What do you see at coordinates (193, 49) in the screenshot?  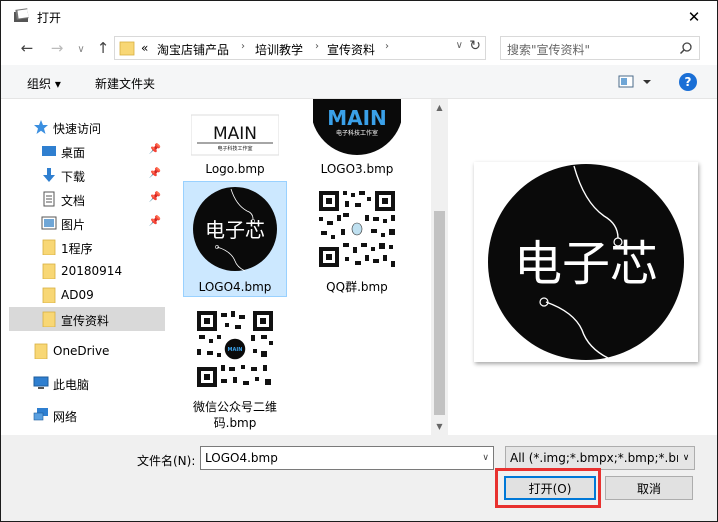 I see `breadcrumb-item: 淘宝店铺产品` at bounding box center [193, 49].